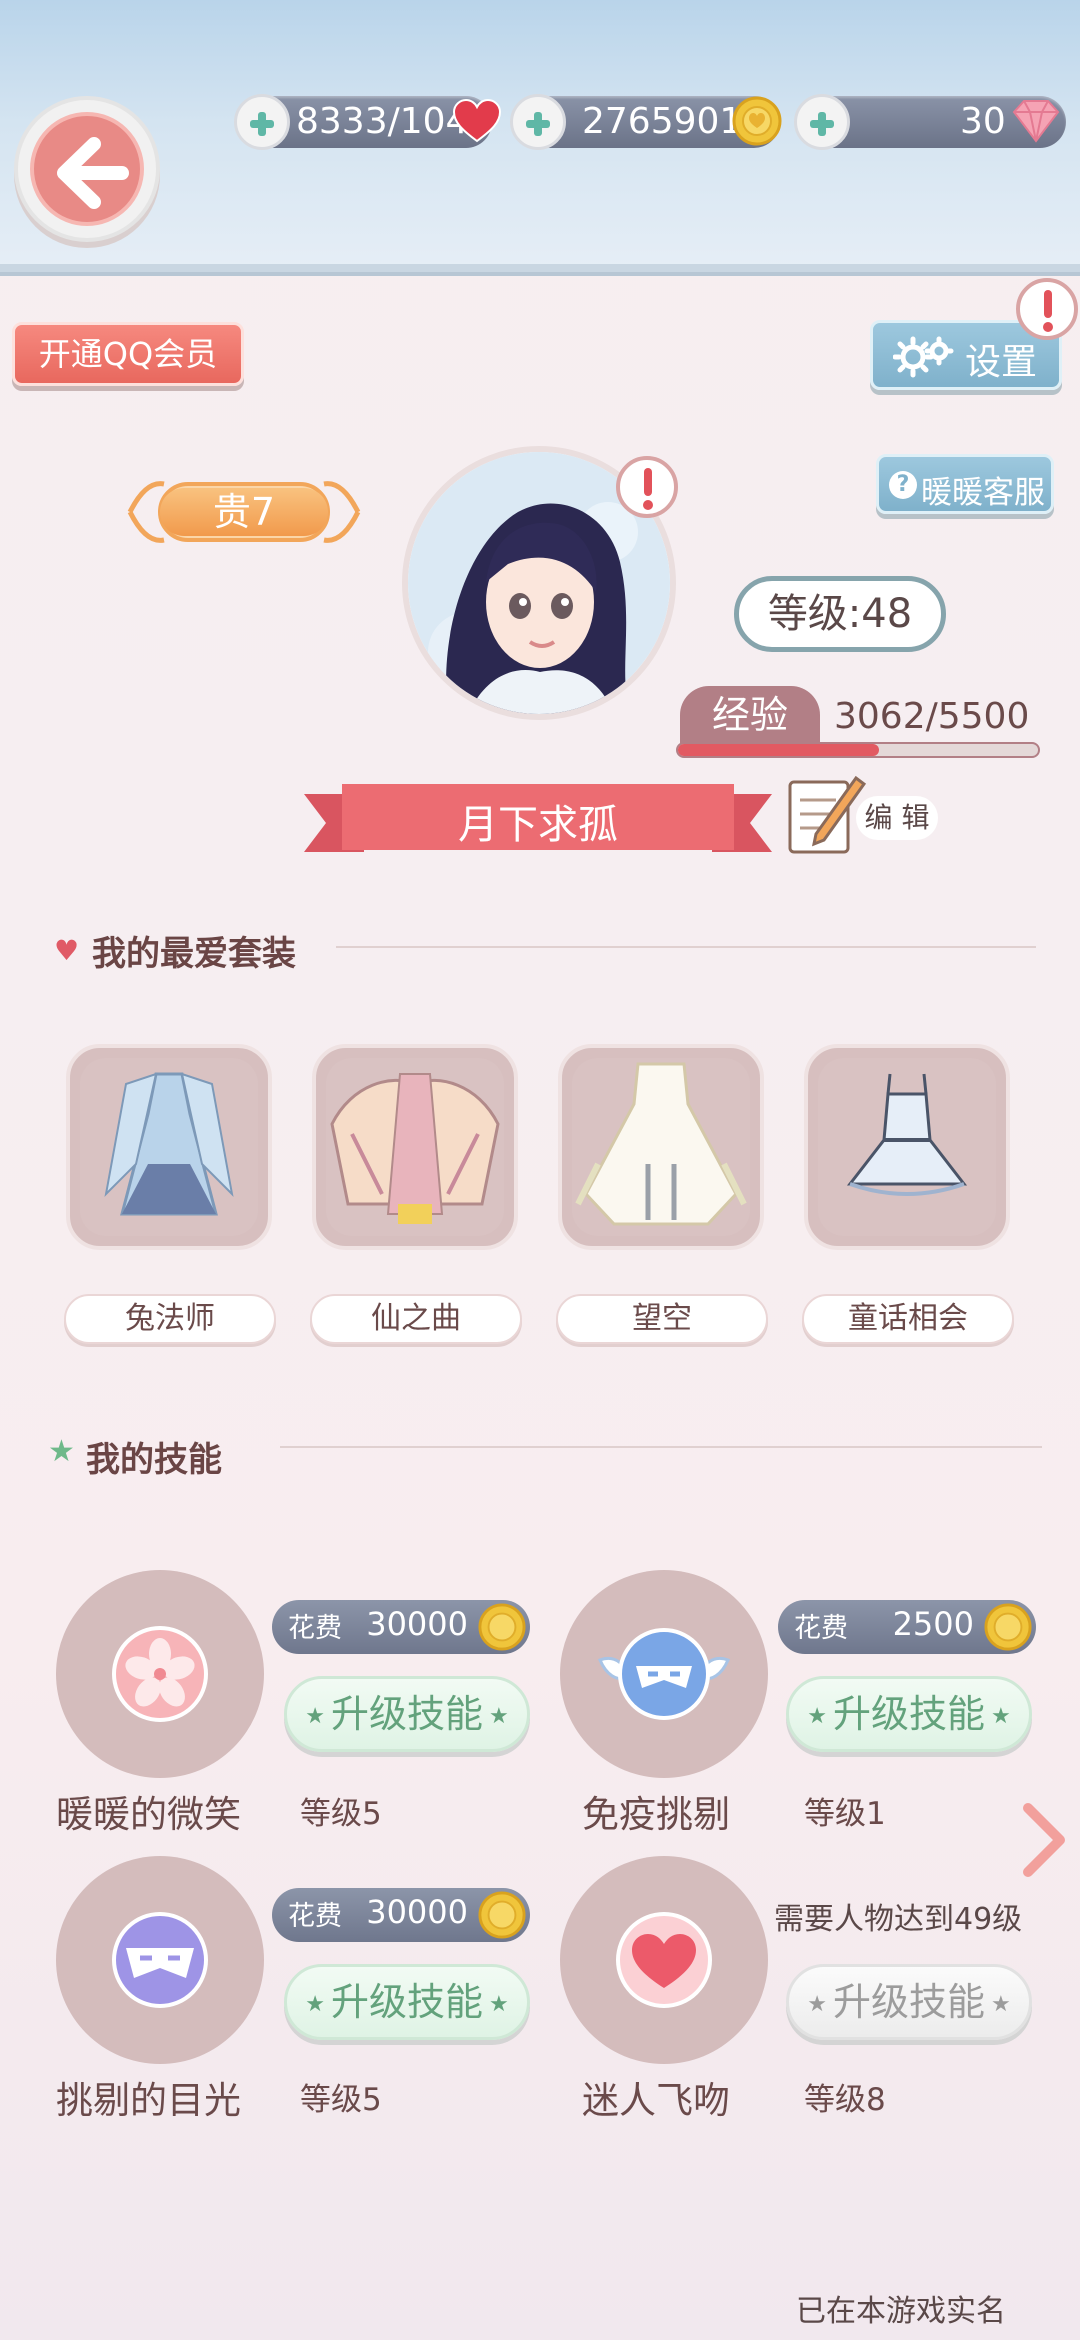 This screenshot has height=2340, width=1080. I want to click on skill-cost-1: 花费 30000, so click(401, 1627).